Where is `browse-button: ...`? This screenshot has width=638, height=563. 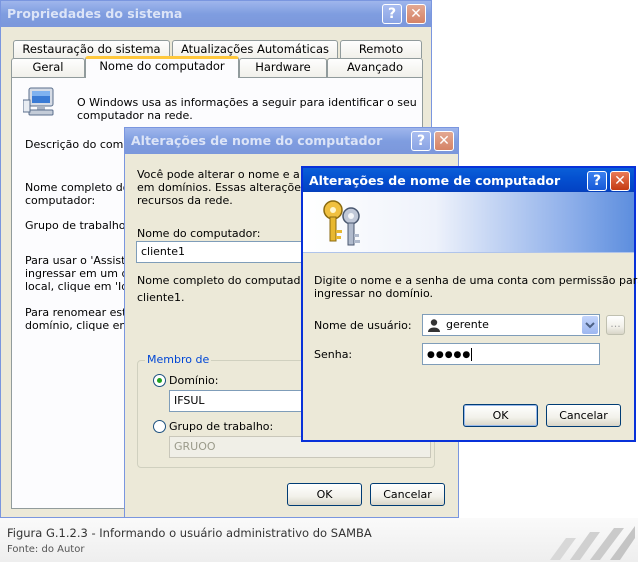
browse-button: ... is located at coordinates (615, 325).